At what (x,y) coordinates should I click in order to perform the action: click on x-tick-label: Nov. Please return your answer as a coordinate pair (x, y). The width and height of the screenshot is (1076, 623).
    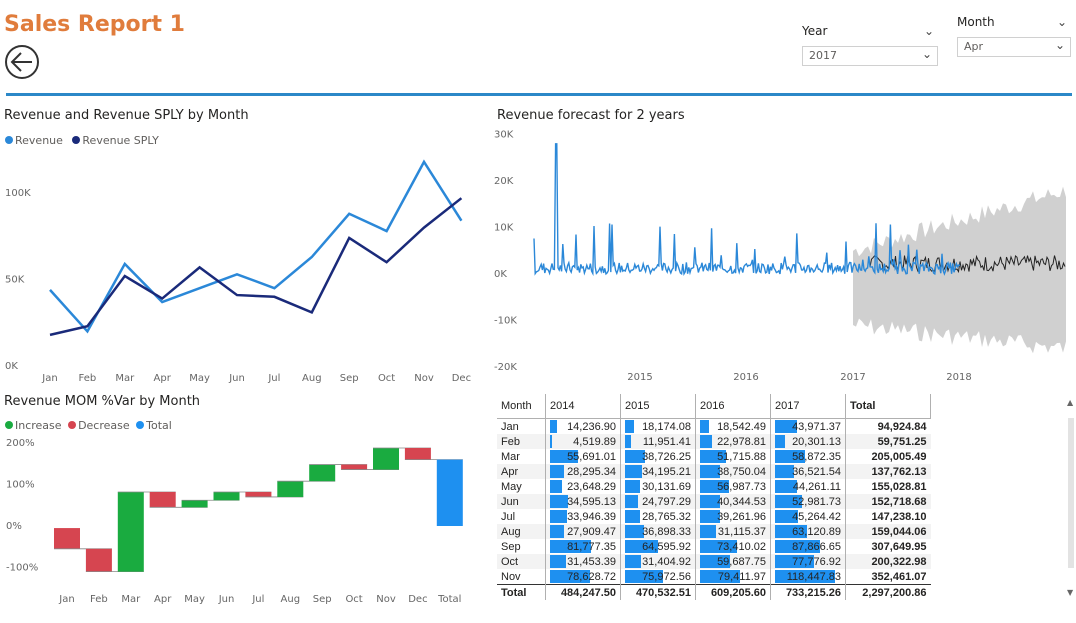
    Looking at the image, I should click on (424, 378).